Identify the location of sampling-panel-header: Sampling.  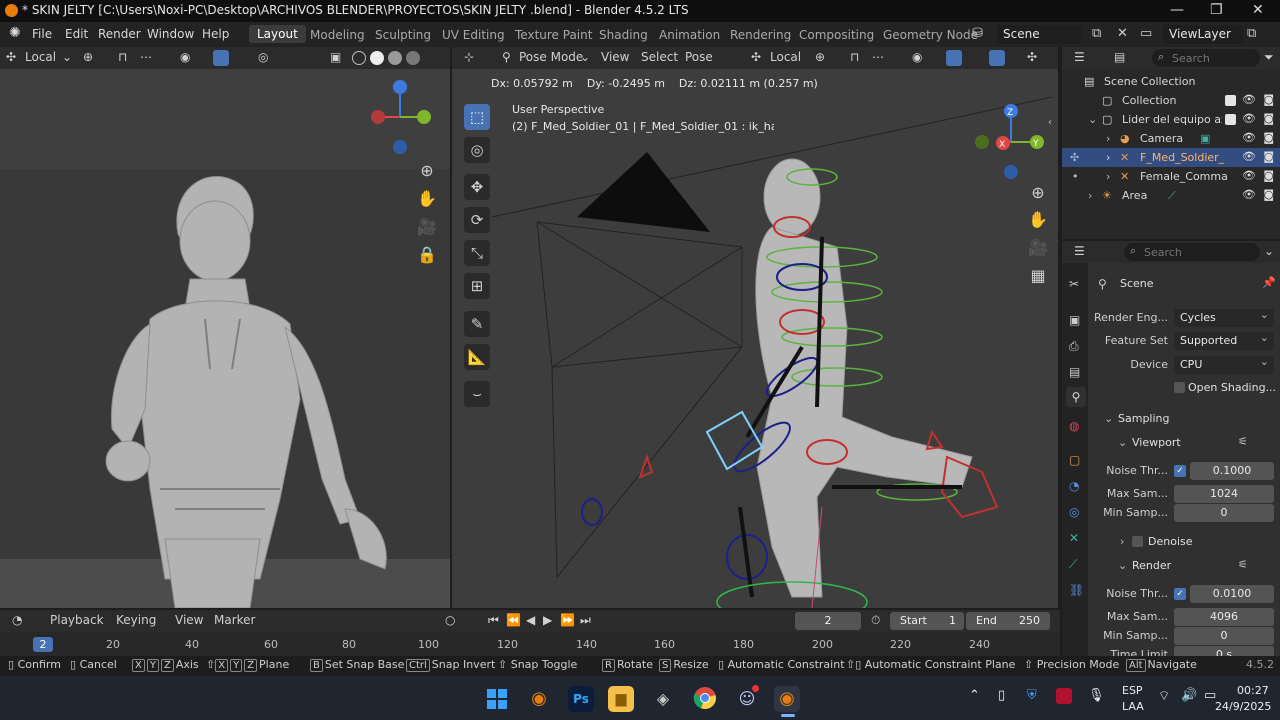
(1144, 418).